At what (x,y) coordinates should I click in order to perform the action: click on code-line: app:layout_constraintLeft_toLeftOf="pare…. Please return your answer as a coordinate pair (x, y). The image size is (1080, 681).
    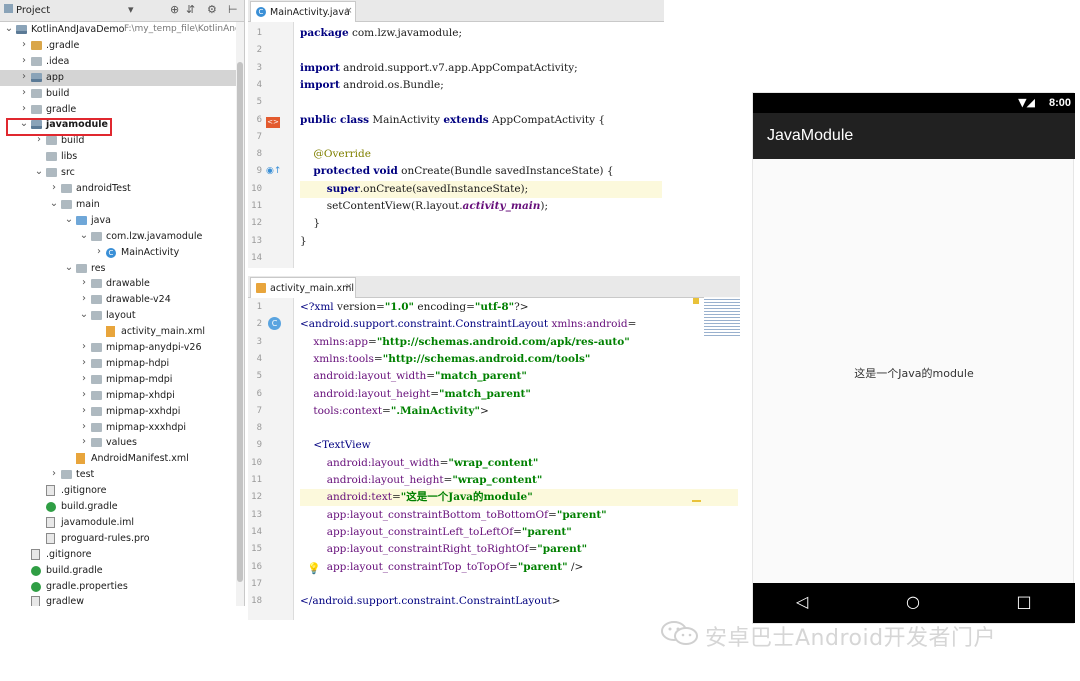
    Looking at the image, I should click on (519, 532).